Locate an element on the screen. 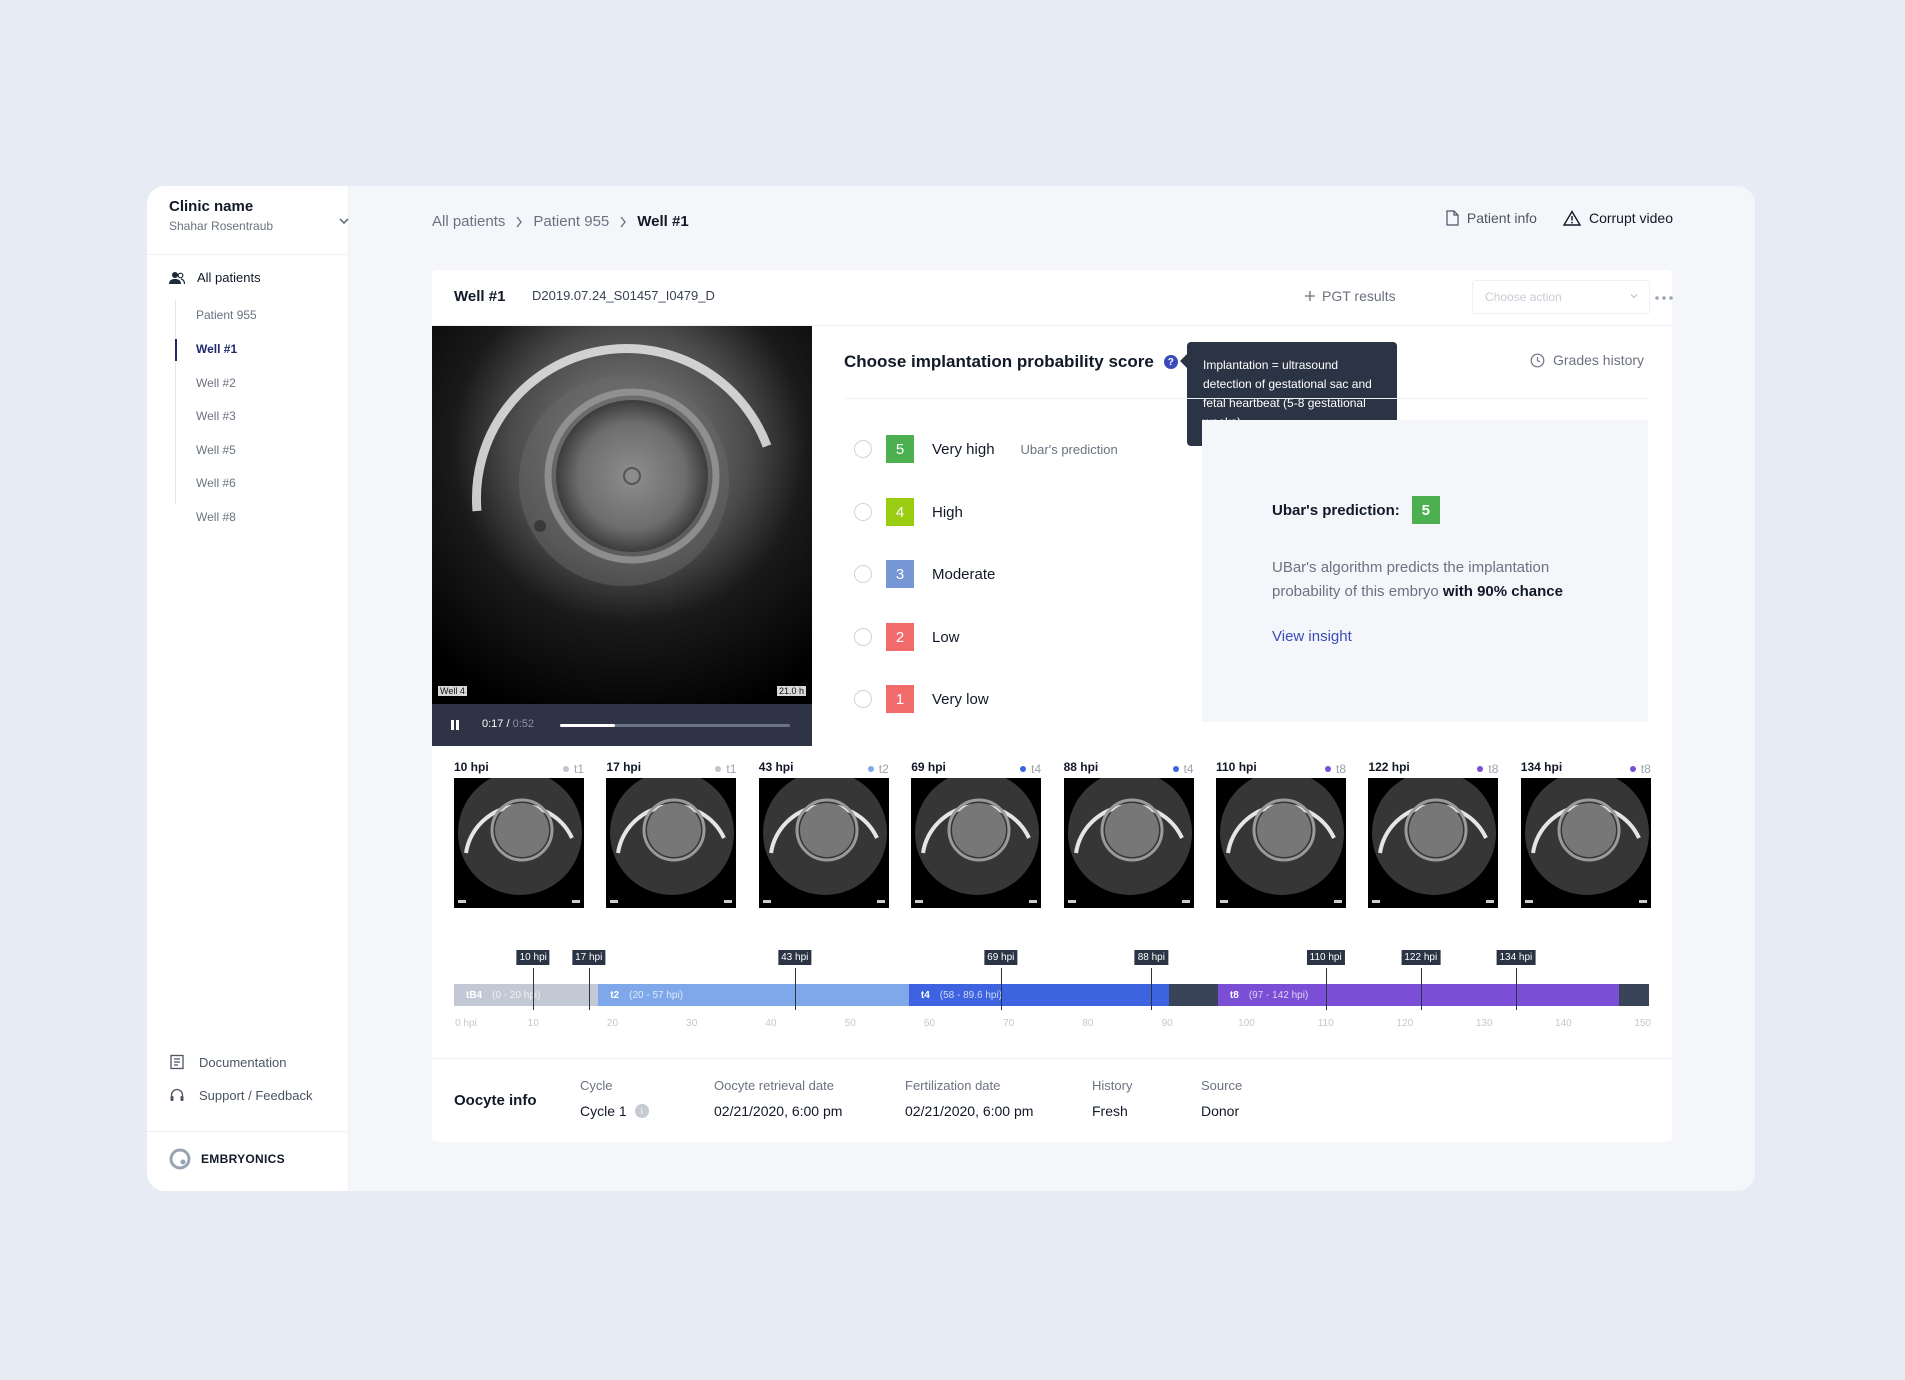  source-value: Donor is located at coordinates (1220, 1111).